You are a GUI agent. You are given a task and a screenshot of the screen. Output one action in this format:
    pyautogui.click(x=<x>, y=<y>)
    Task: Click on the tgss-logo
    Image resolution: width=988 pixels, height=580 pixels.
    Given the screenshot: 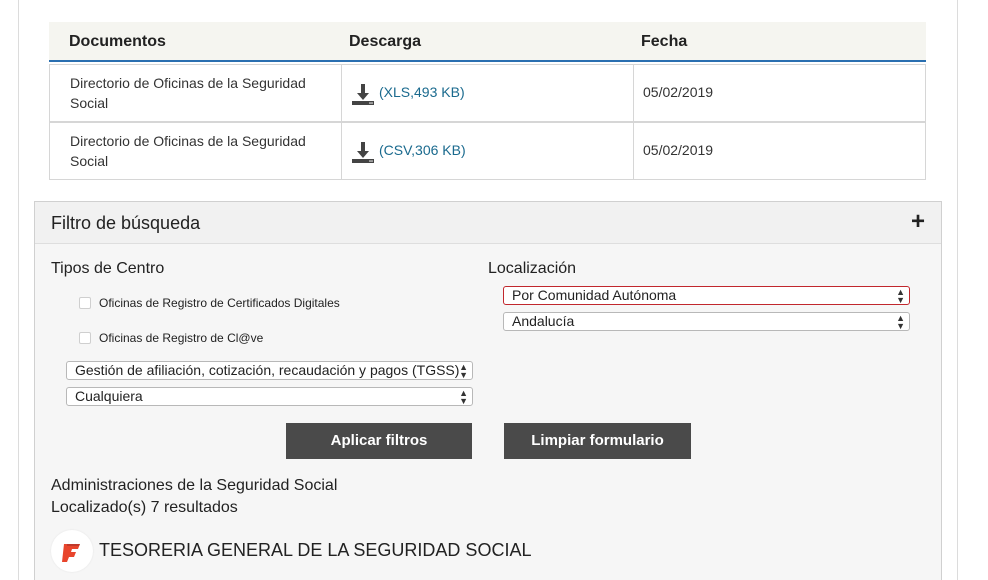 What is the action you would take?
    pyautogui.click(x=72, y=551)
    